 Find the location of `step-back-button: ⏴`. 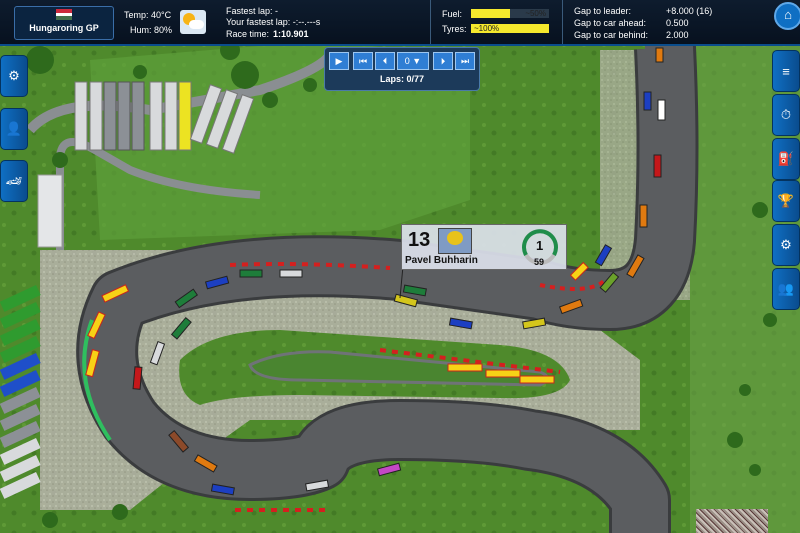

step-back-button: ⏴ is located at coordinates (385, 61).